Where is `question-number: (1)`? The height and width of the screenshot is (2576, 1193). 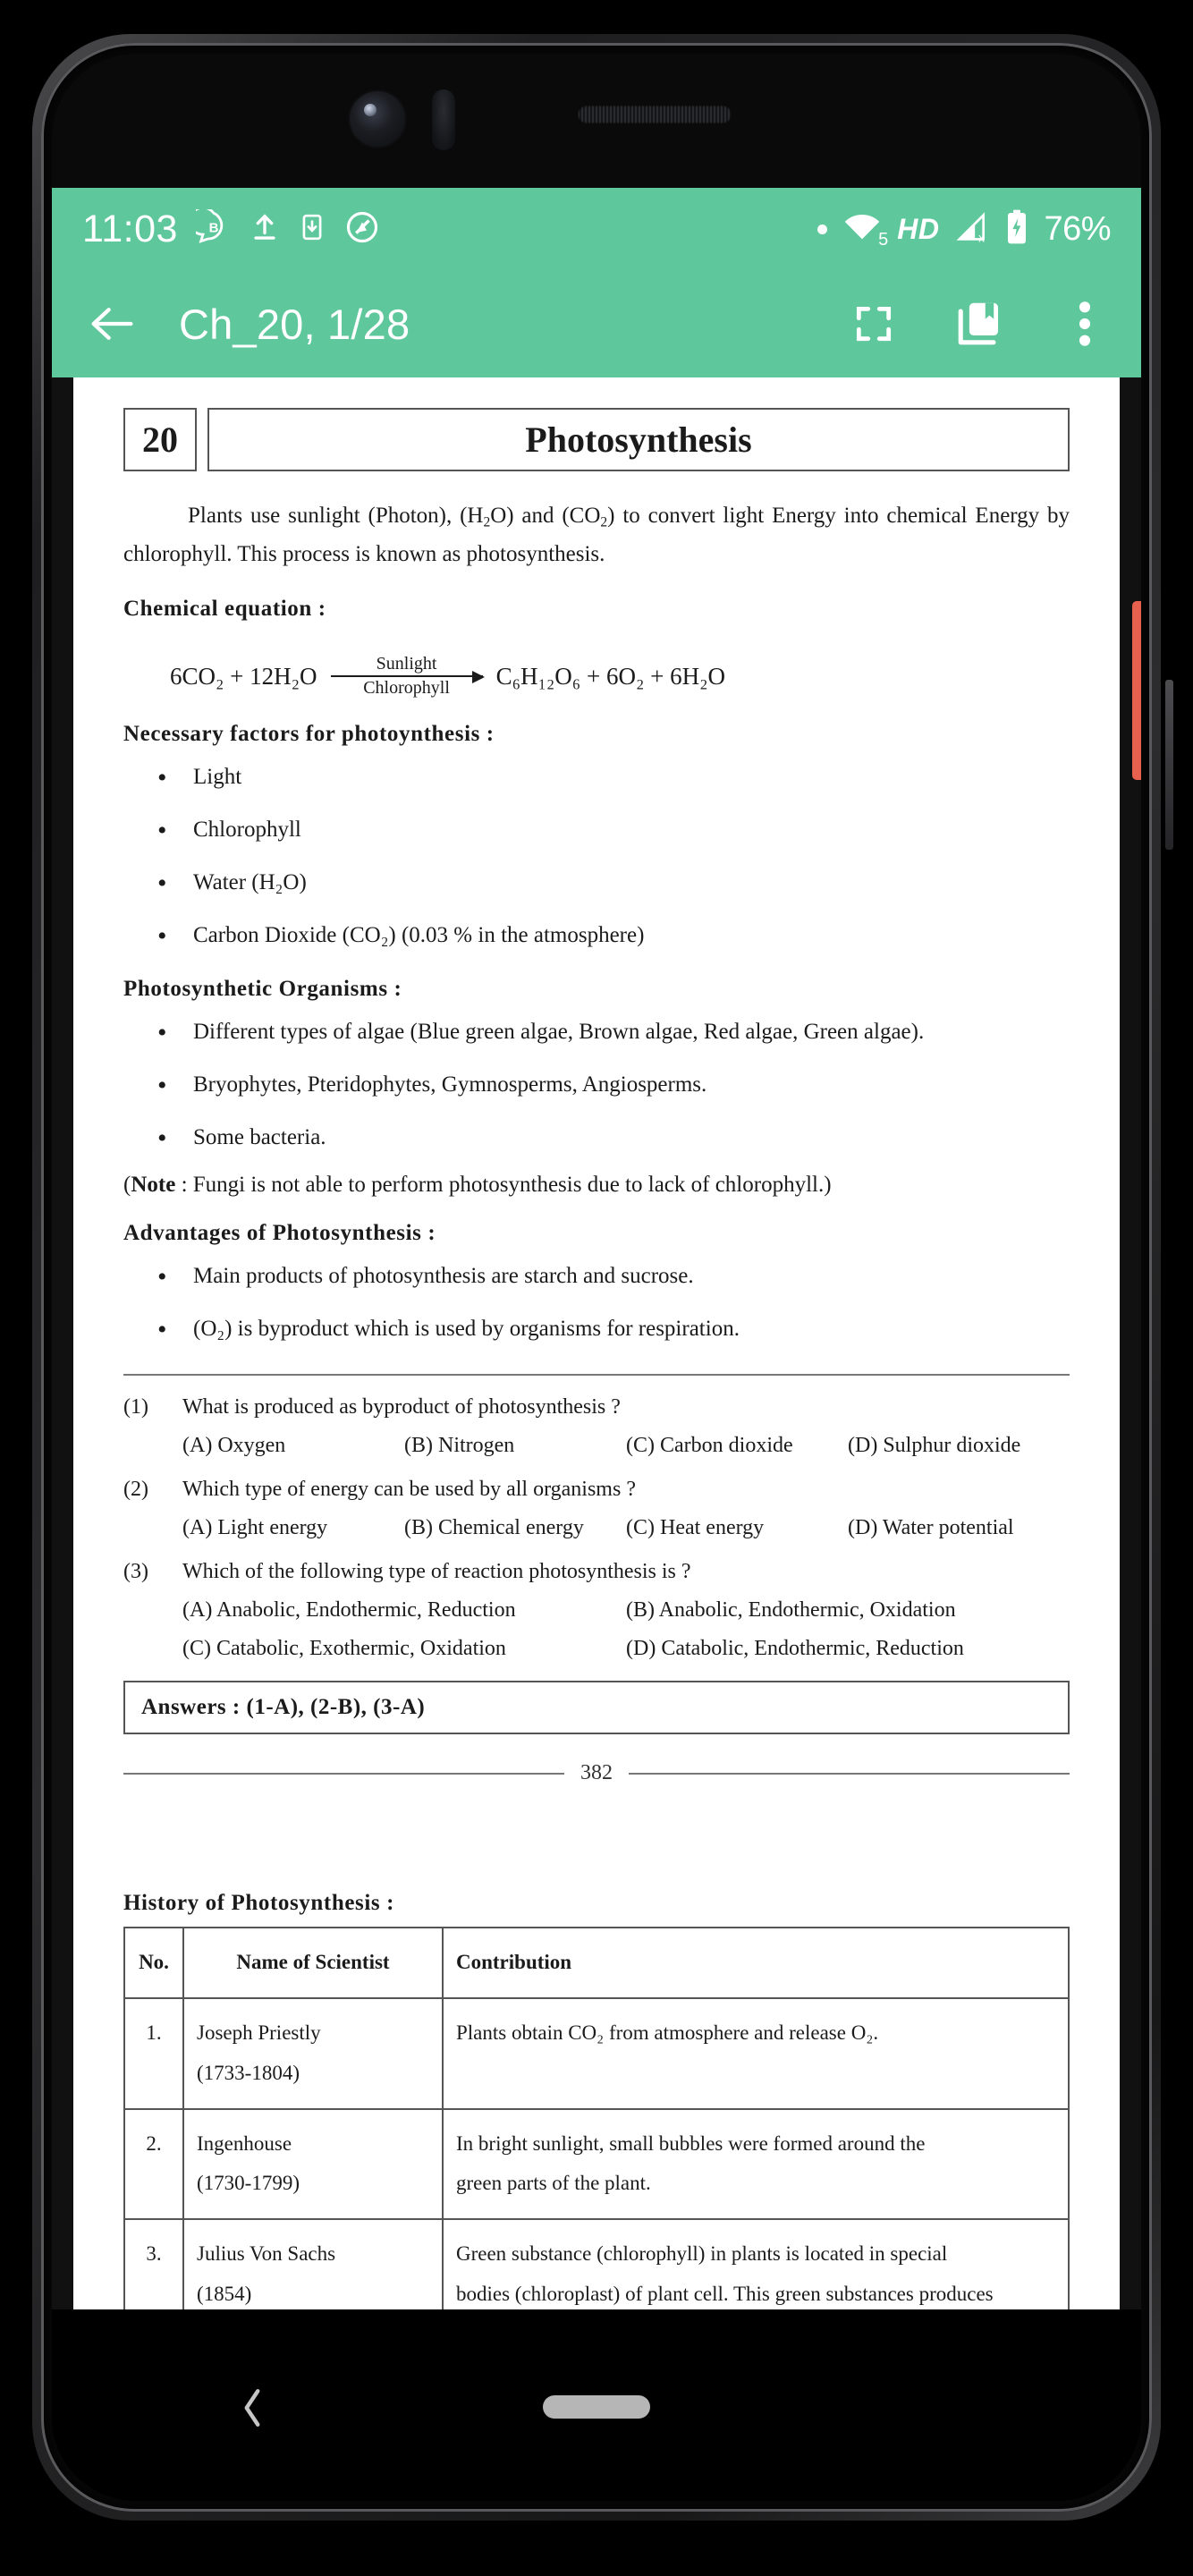
question-number: (1) is located at coordinates (135, 1407).